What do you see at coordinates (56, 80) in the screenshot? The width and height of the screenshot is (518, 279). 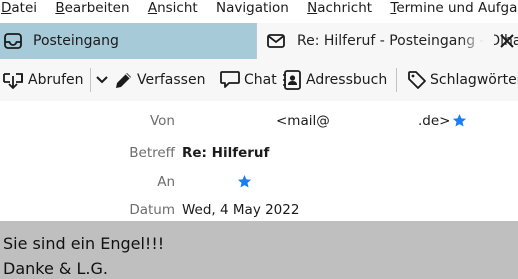 I see `fetch-label: Abrufen` at bounding box center [56, 80].